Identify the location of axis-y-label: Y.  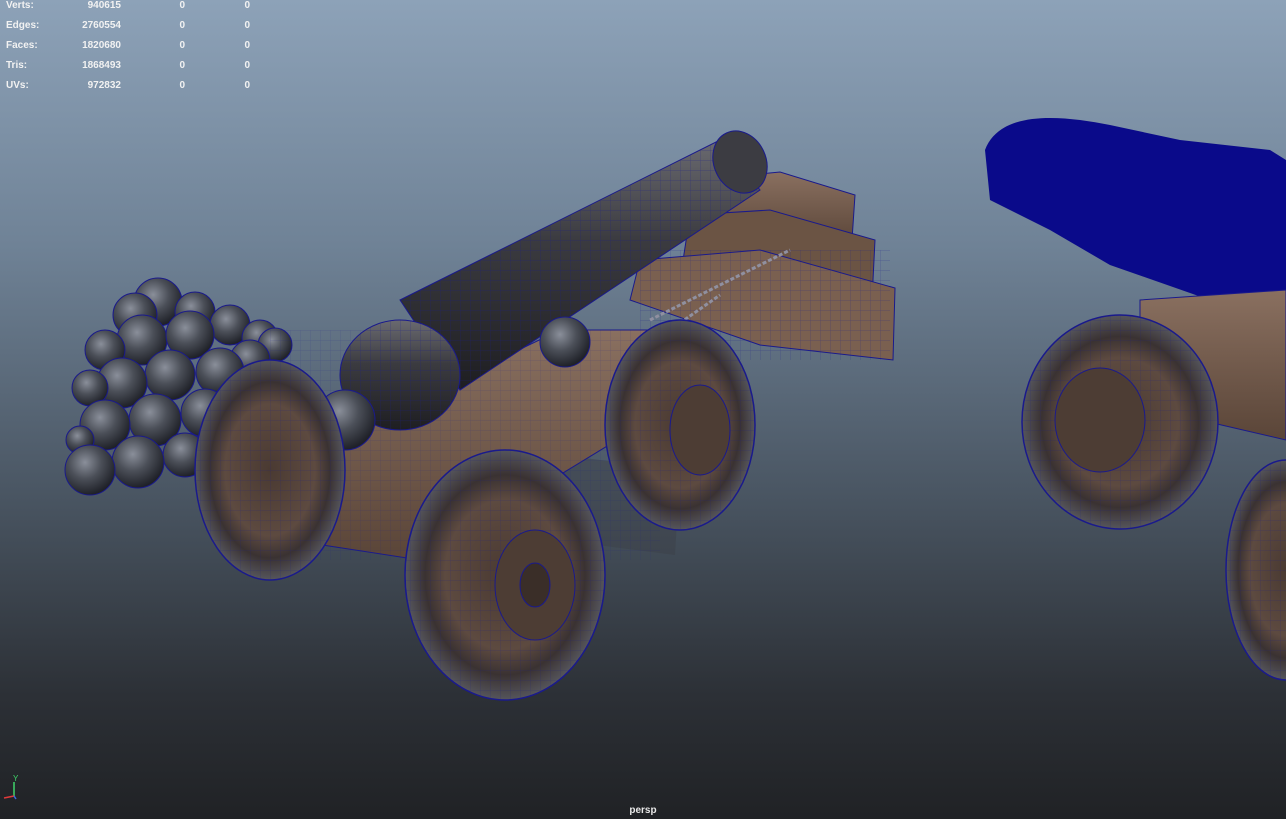
(16, 778).